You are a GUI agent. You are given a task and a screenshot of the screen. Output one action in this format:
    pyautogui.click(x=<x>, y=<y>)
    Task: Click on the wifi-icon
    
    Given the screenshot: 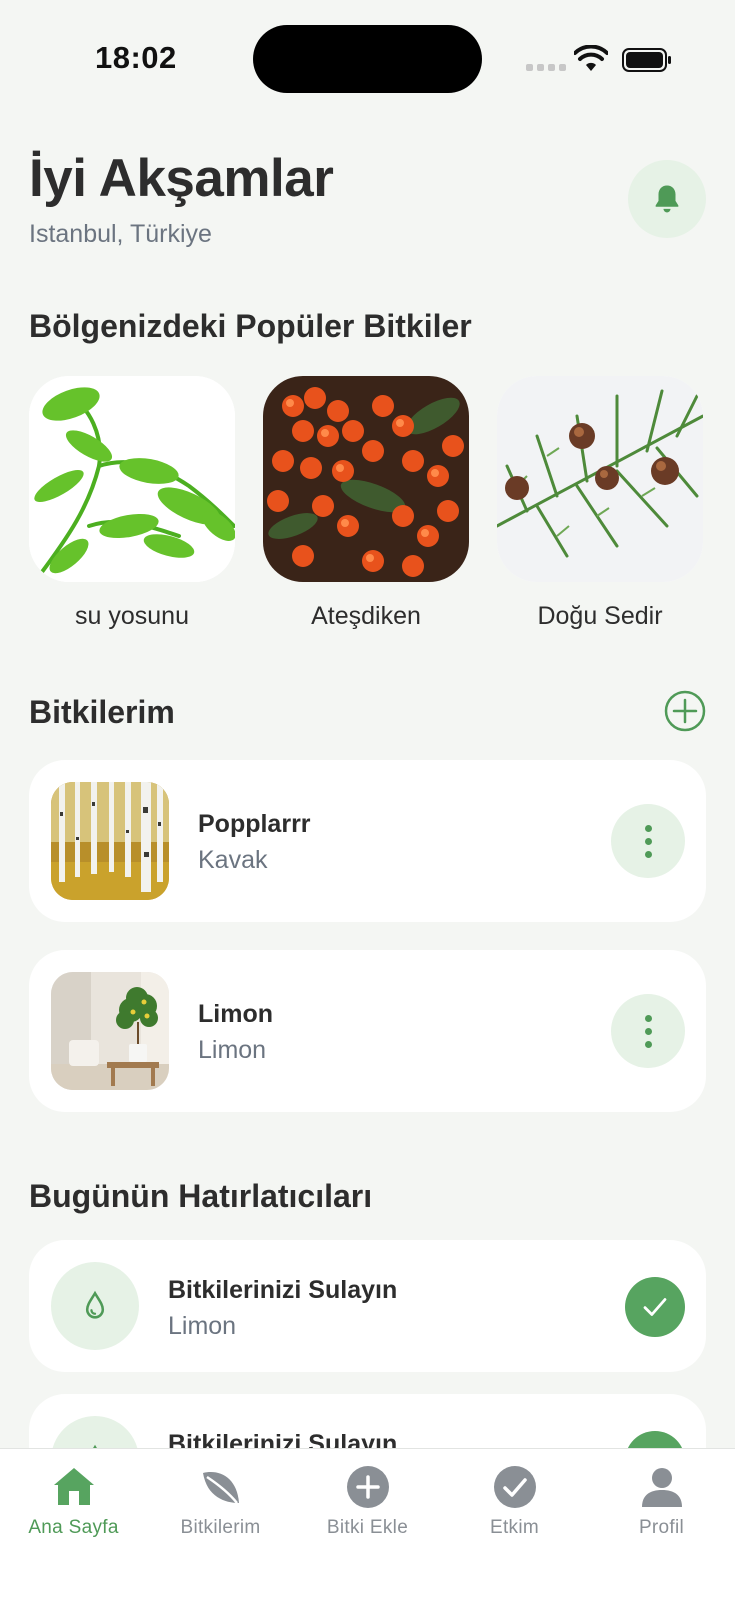 What is the action you would take?
    pyautogui.click(x=591, y=58)
    